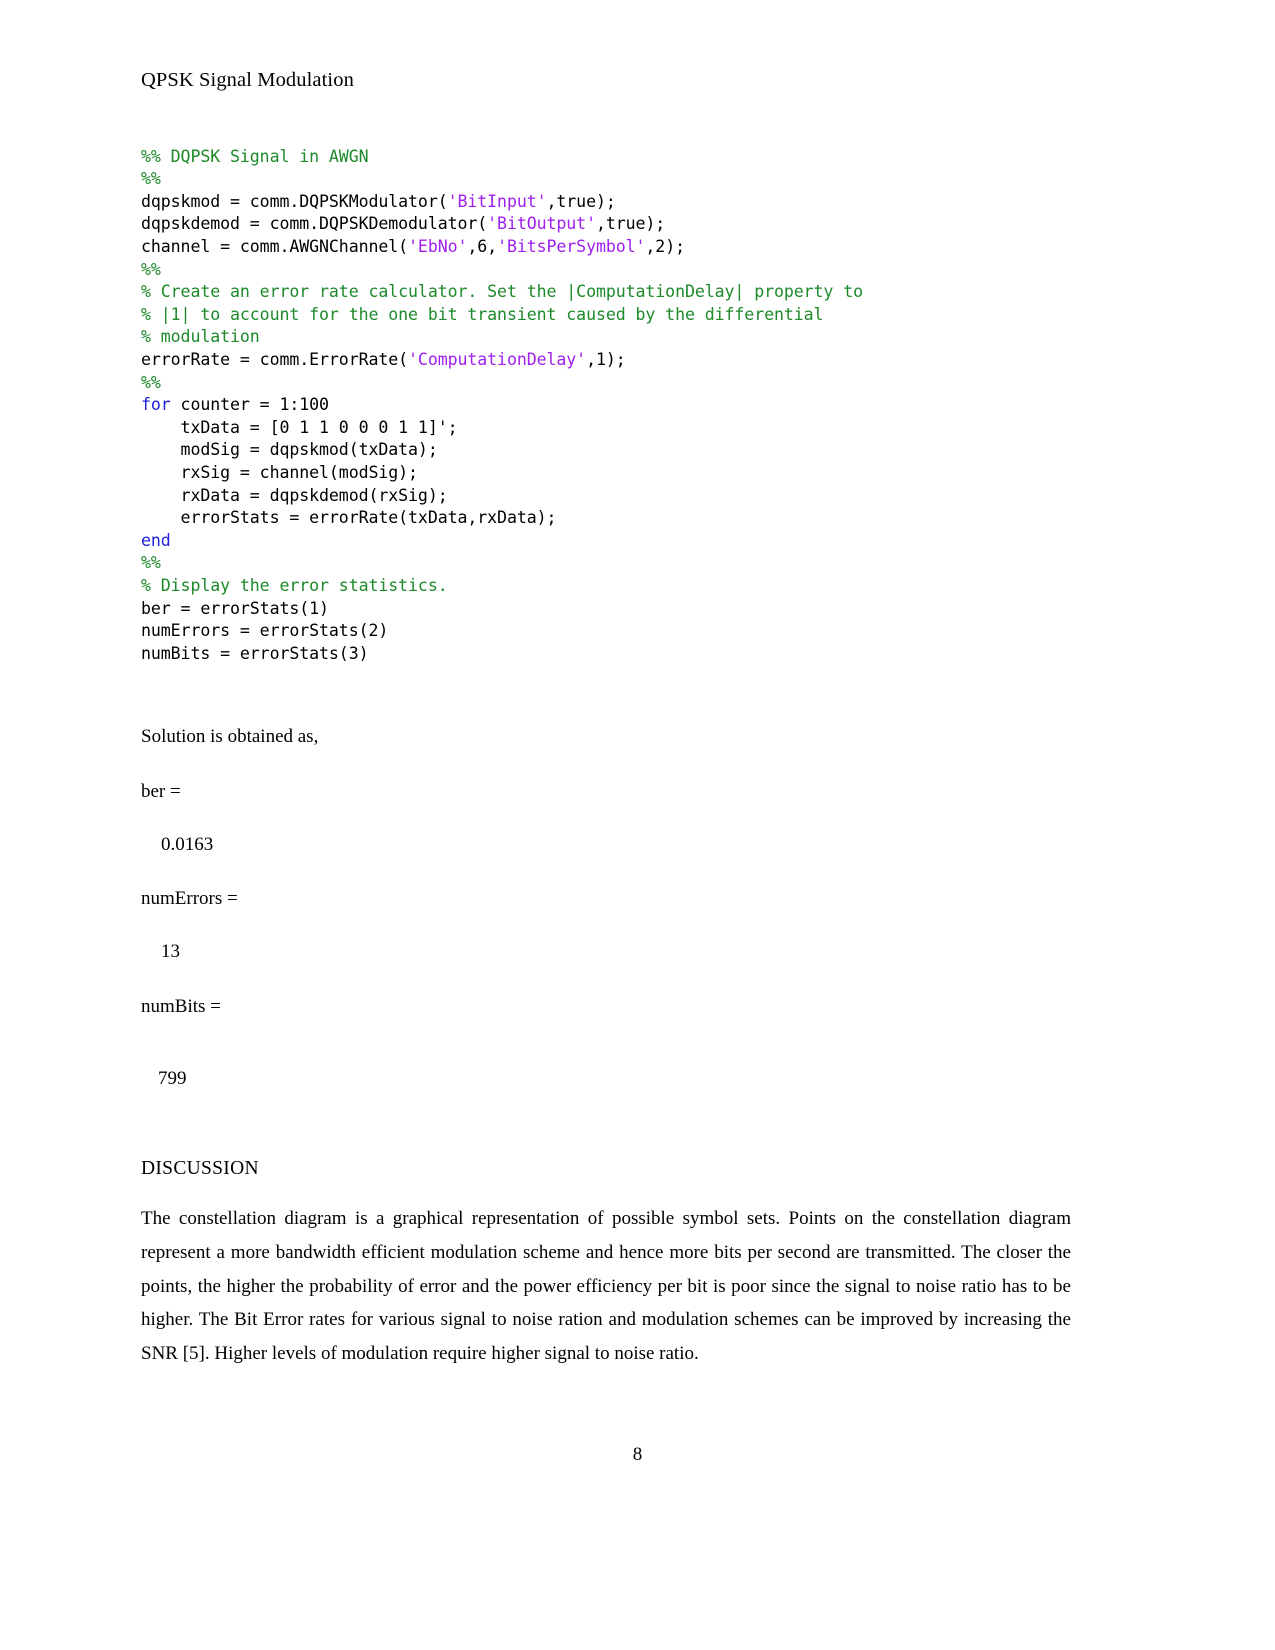  I want to click on code-token-plain: rxSig = channel(modSig);, so click(279, 472).